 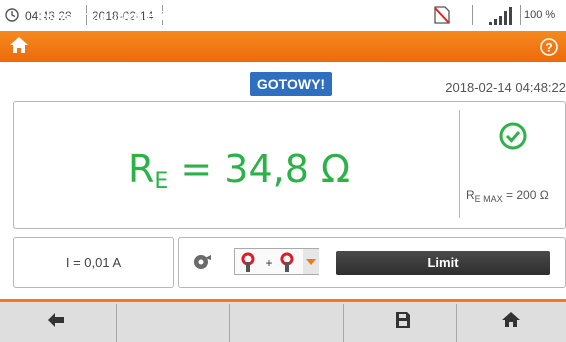 What do you see at coordinates (403, 320) in the screenshot?
I see `save-icon` at bounding box center [403, 320].